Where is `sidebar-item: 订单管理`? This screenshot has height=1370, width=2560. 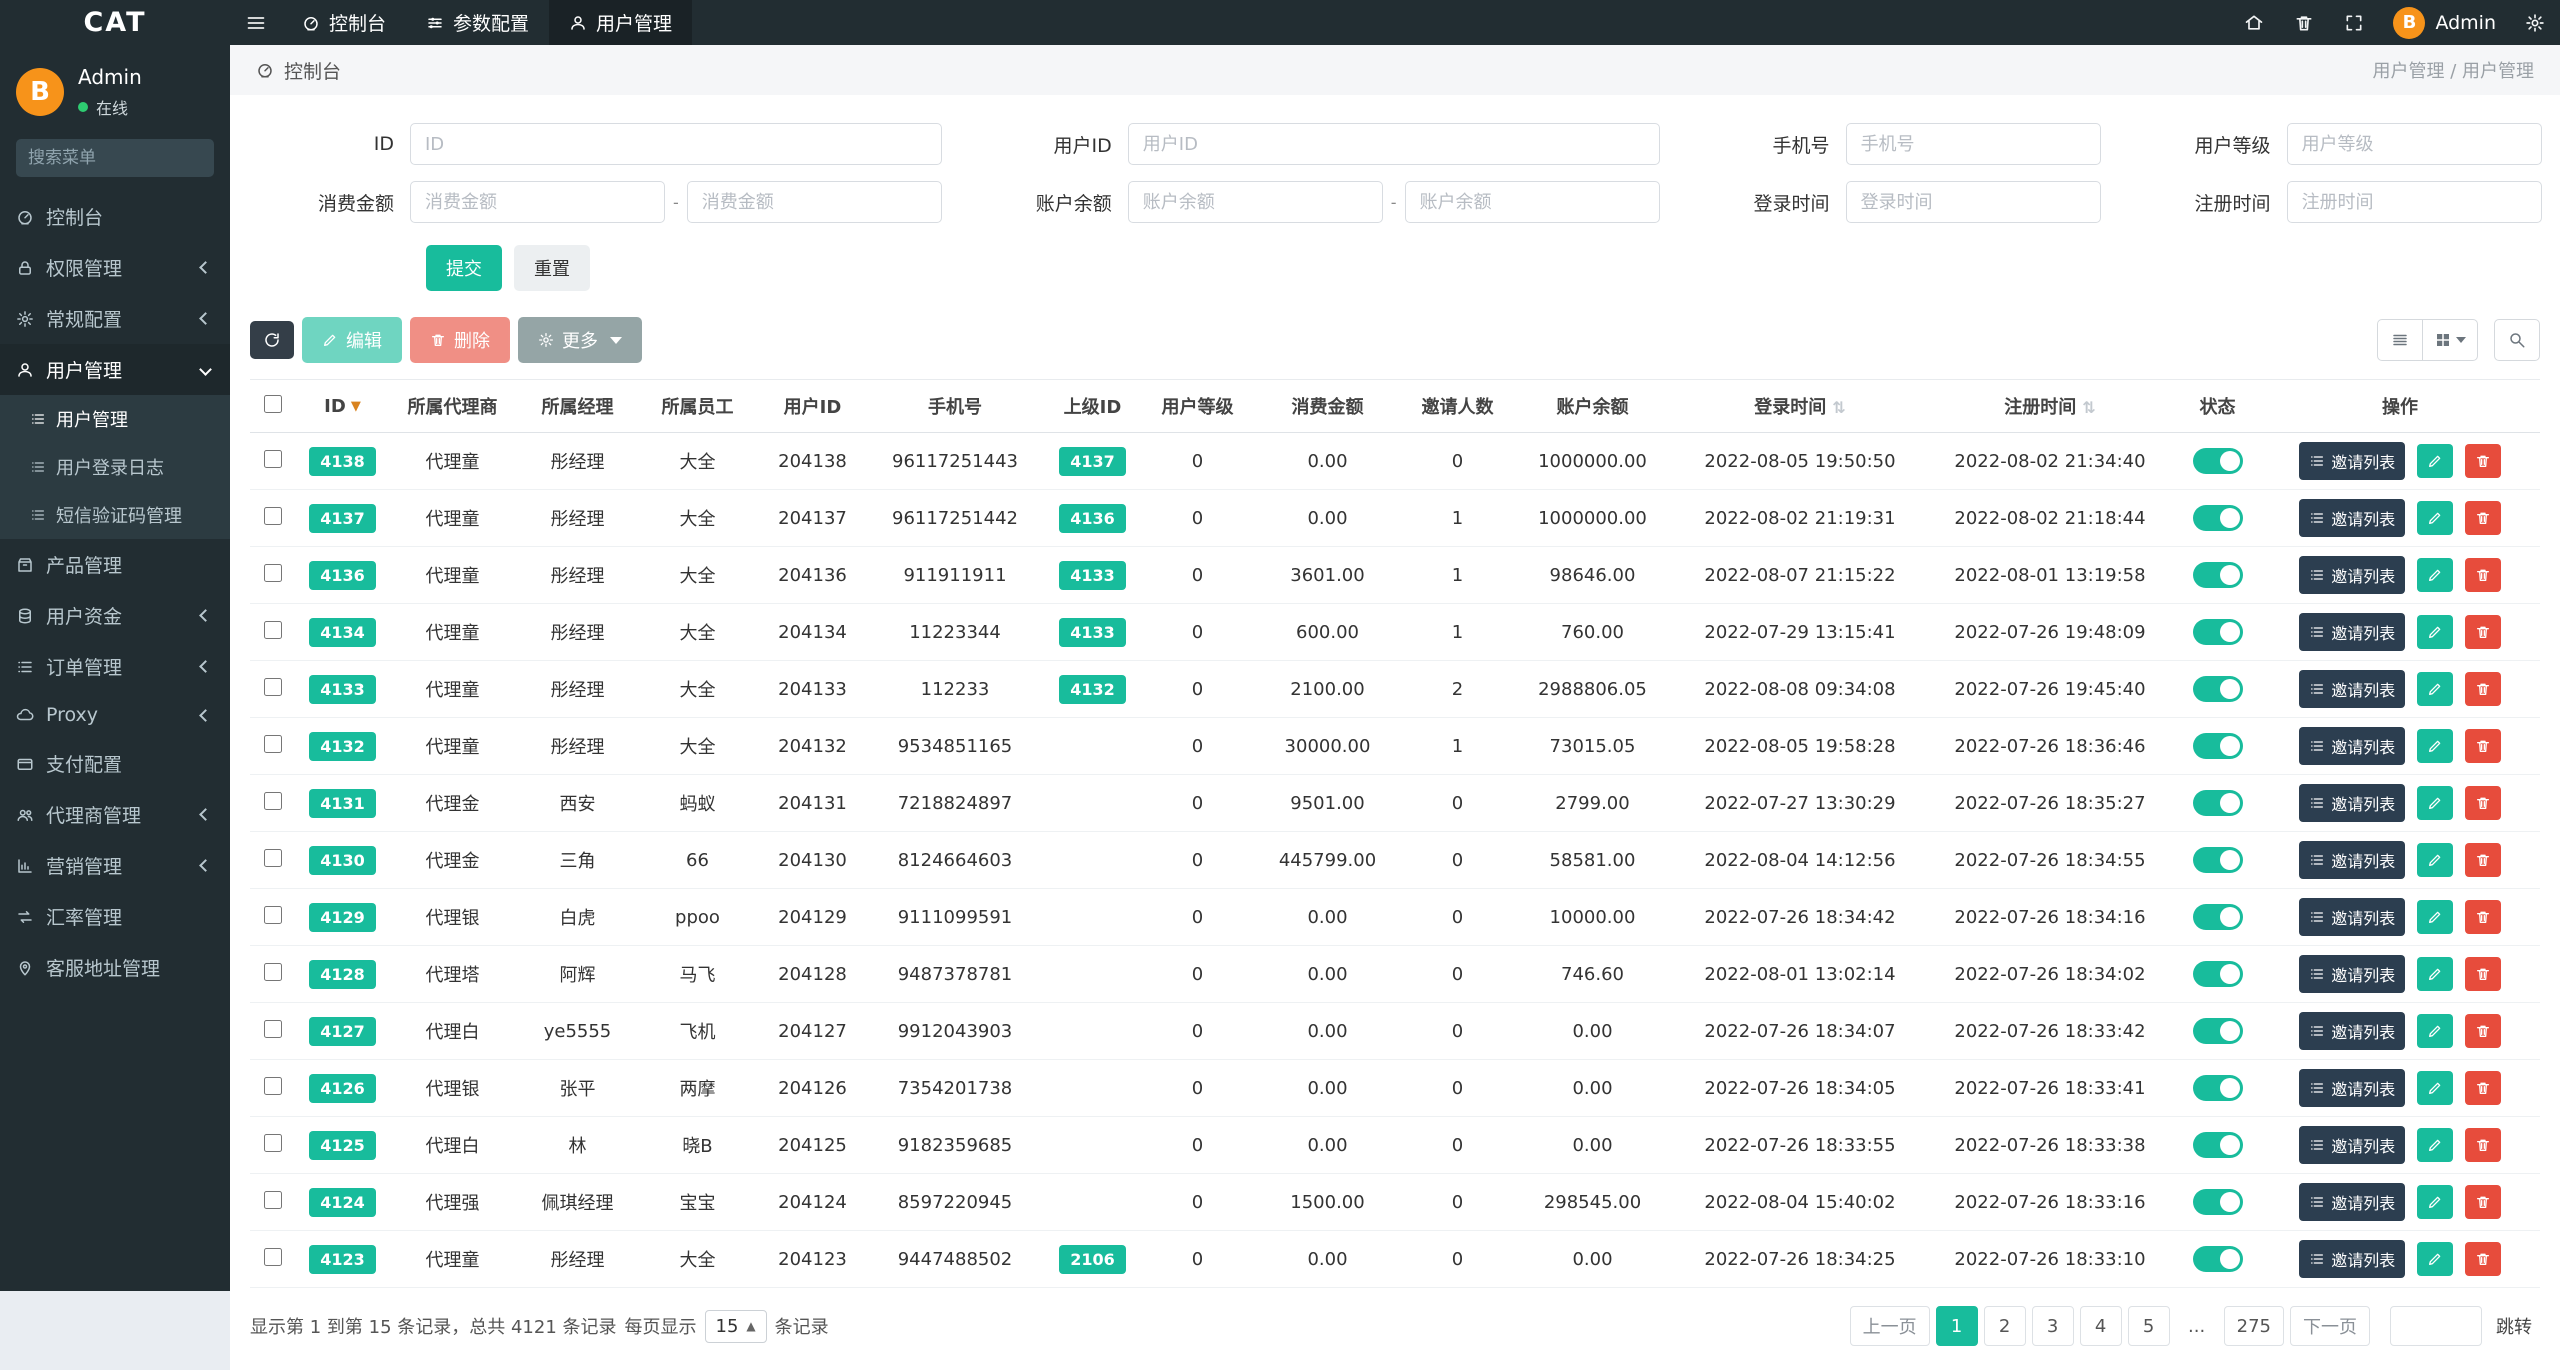 sidebar-item: 订单管理 is located at coordinates (115, 666).